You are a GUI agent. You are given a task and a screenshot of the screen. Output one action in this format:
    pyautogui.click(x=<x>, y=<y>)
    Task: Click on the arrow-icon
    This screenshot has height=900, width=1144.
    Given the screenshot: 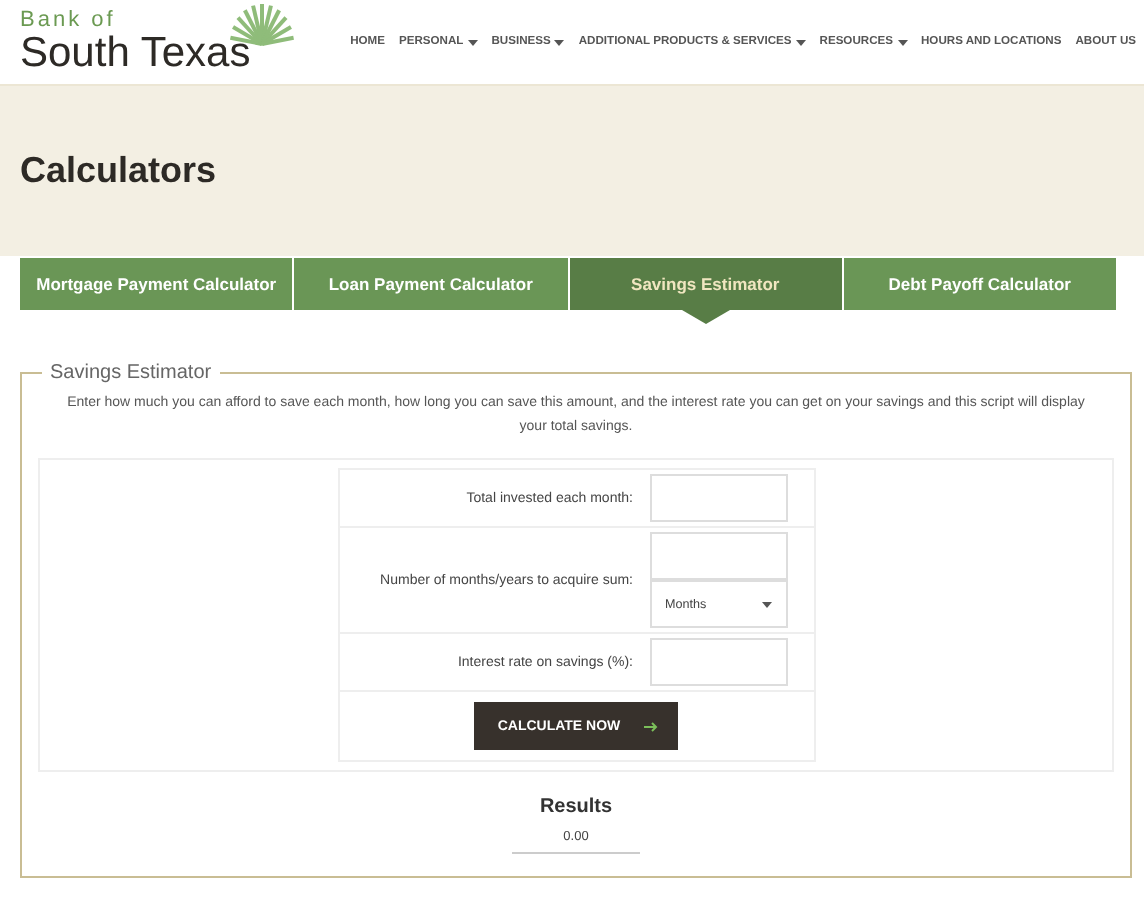 What is the action you would take?
    pyautogui.click(x=651, y=726)
    